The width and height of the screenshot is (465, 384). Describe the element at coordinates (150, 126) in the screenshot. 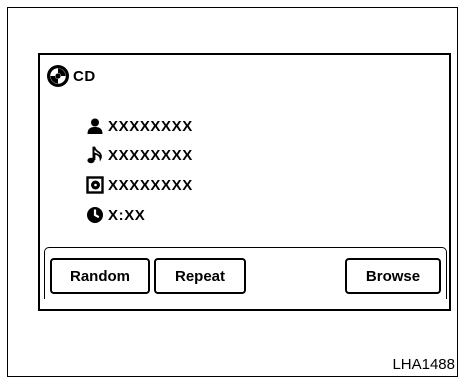

I see `artist-text: XXXXXXXX` at that location.